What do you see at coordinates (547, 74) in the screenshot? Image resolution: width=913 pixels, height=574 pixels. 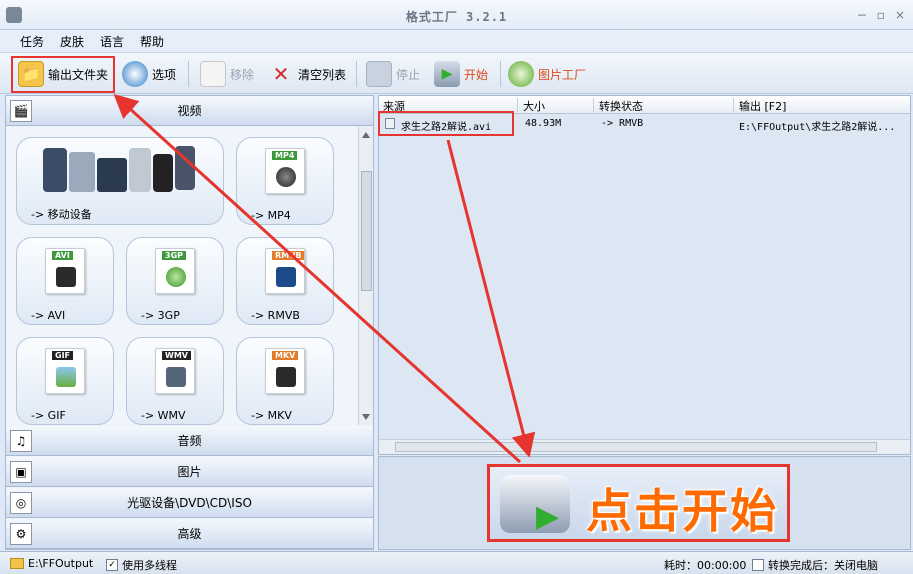 I see `image-factory-button: 图片工厂` at bounding box center [547, 74].